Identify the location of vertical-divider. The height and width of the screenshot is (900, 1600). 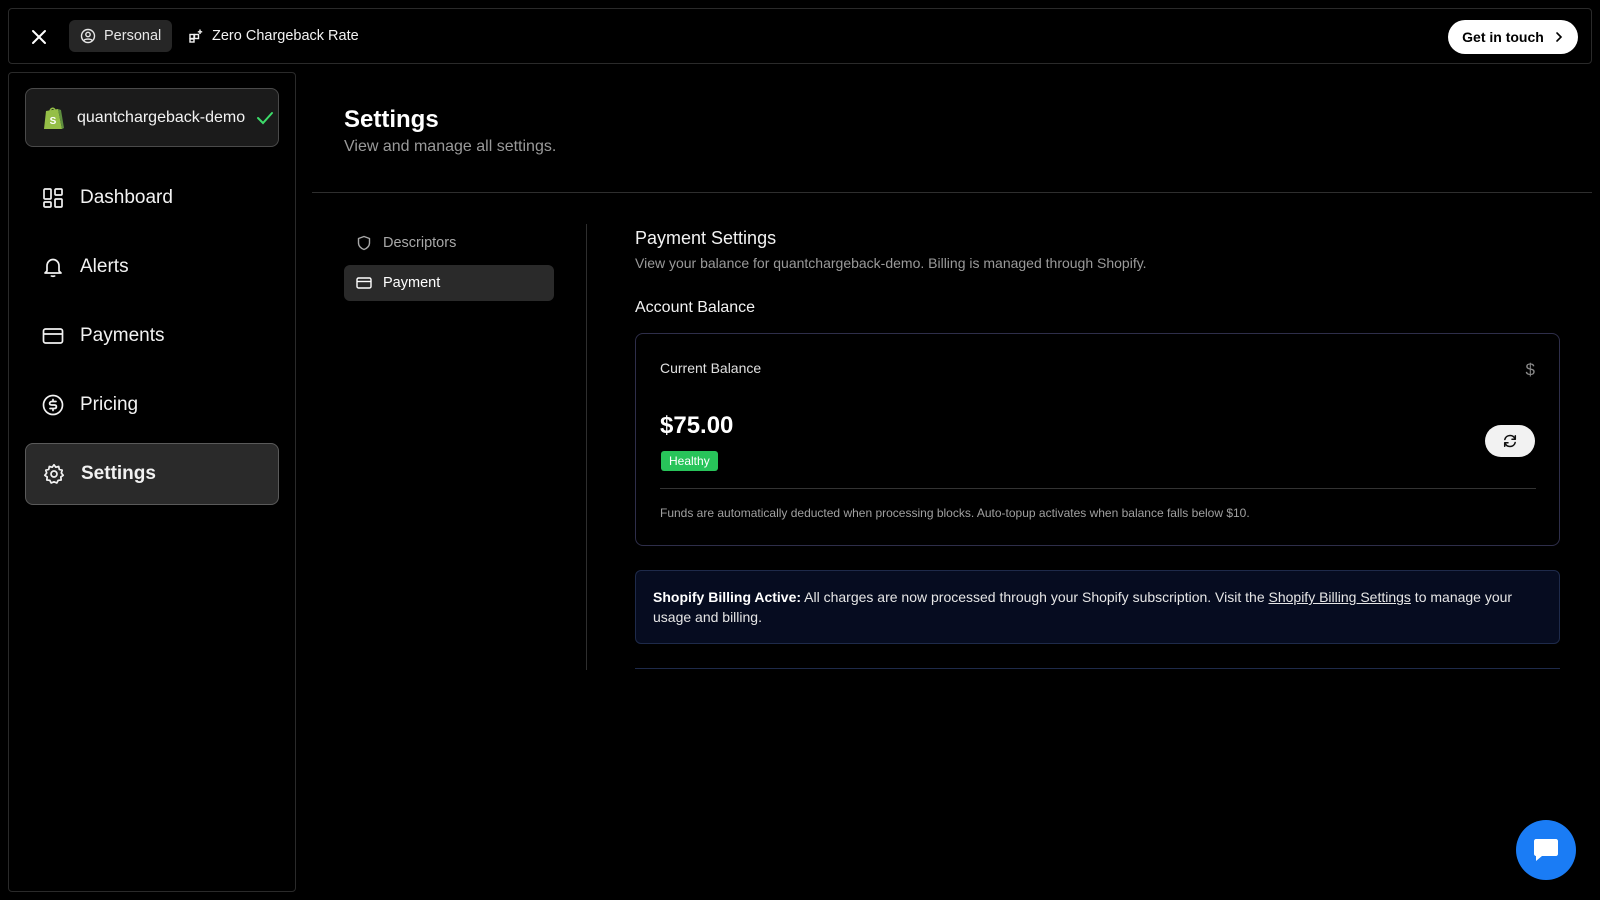
(586, 447).